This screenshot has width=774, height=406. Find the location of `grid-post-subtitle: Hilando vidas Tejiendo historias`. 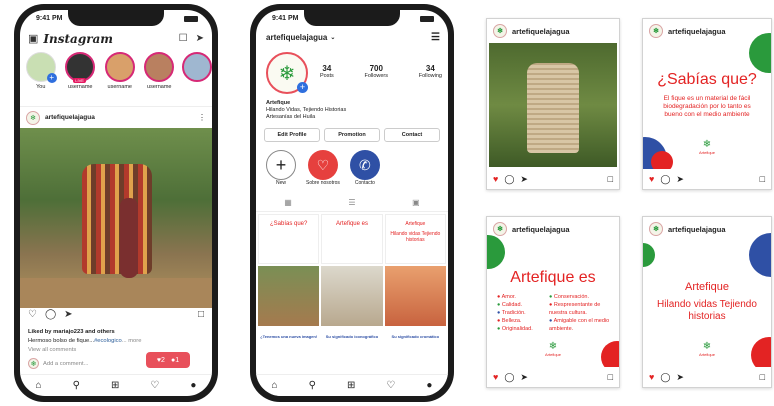

grid-post-subtitle: Hilando vidas Tejiendo historias is located at coordinates (415, 237).